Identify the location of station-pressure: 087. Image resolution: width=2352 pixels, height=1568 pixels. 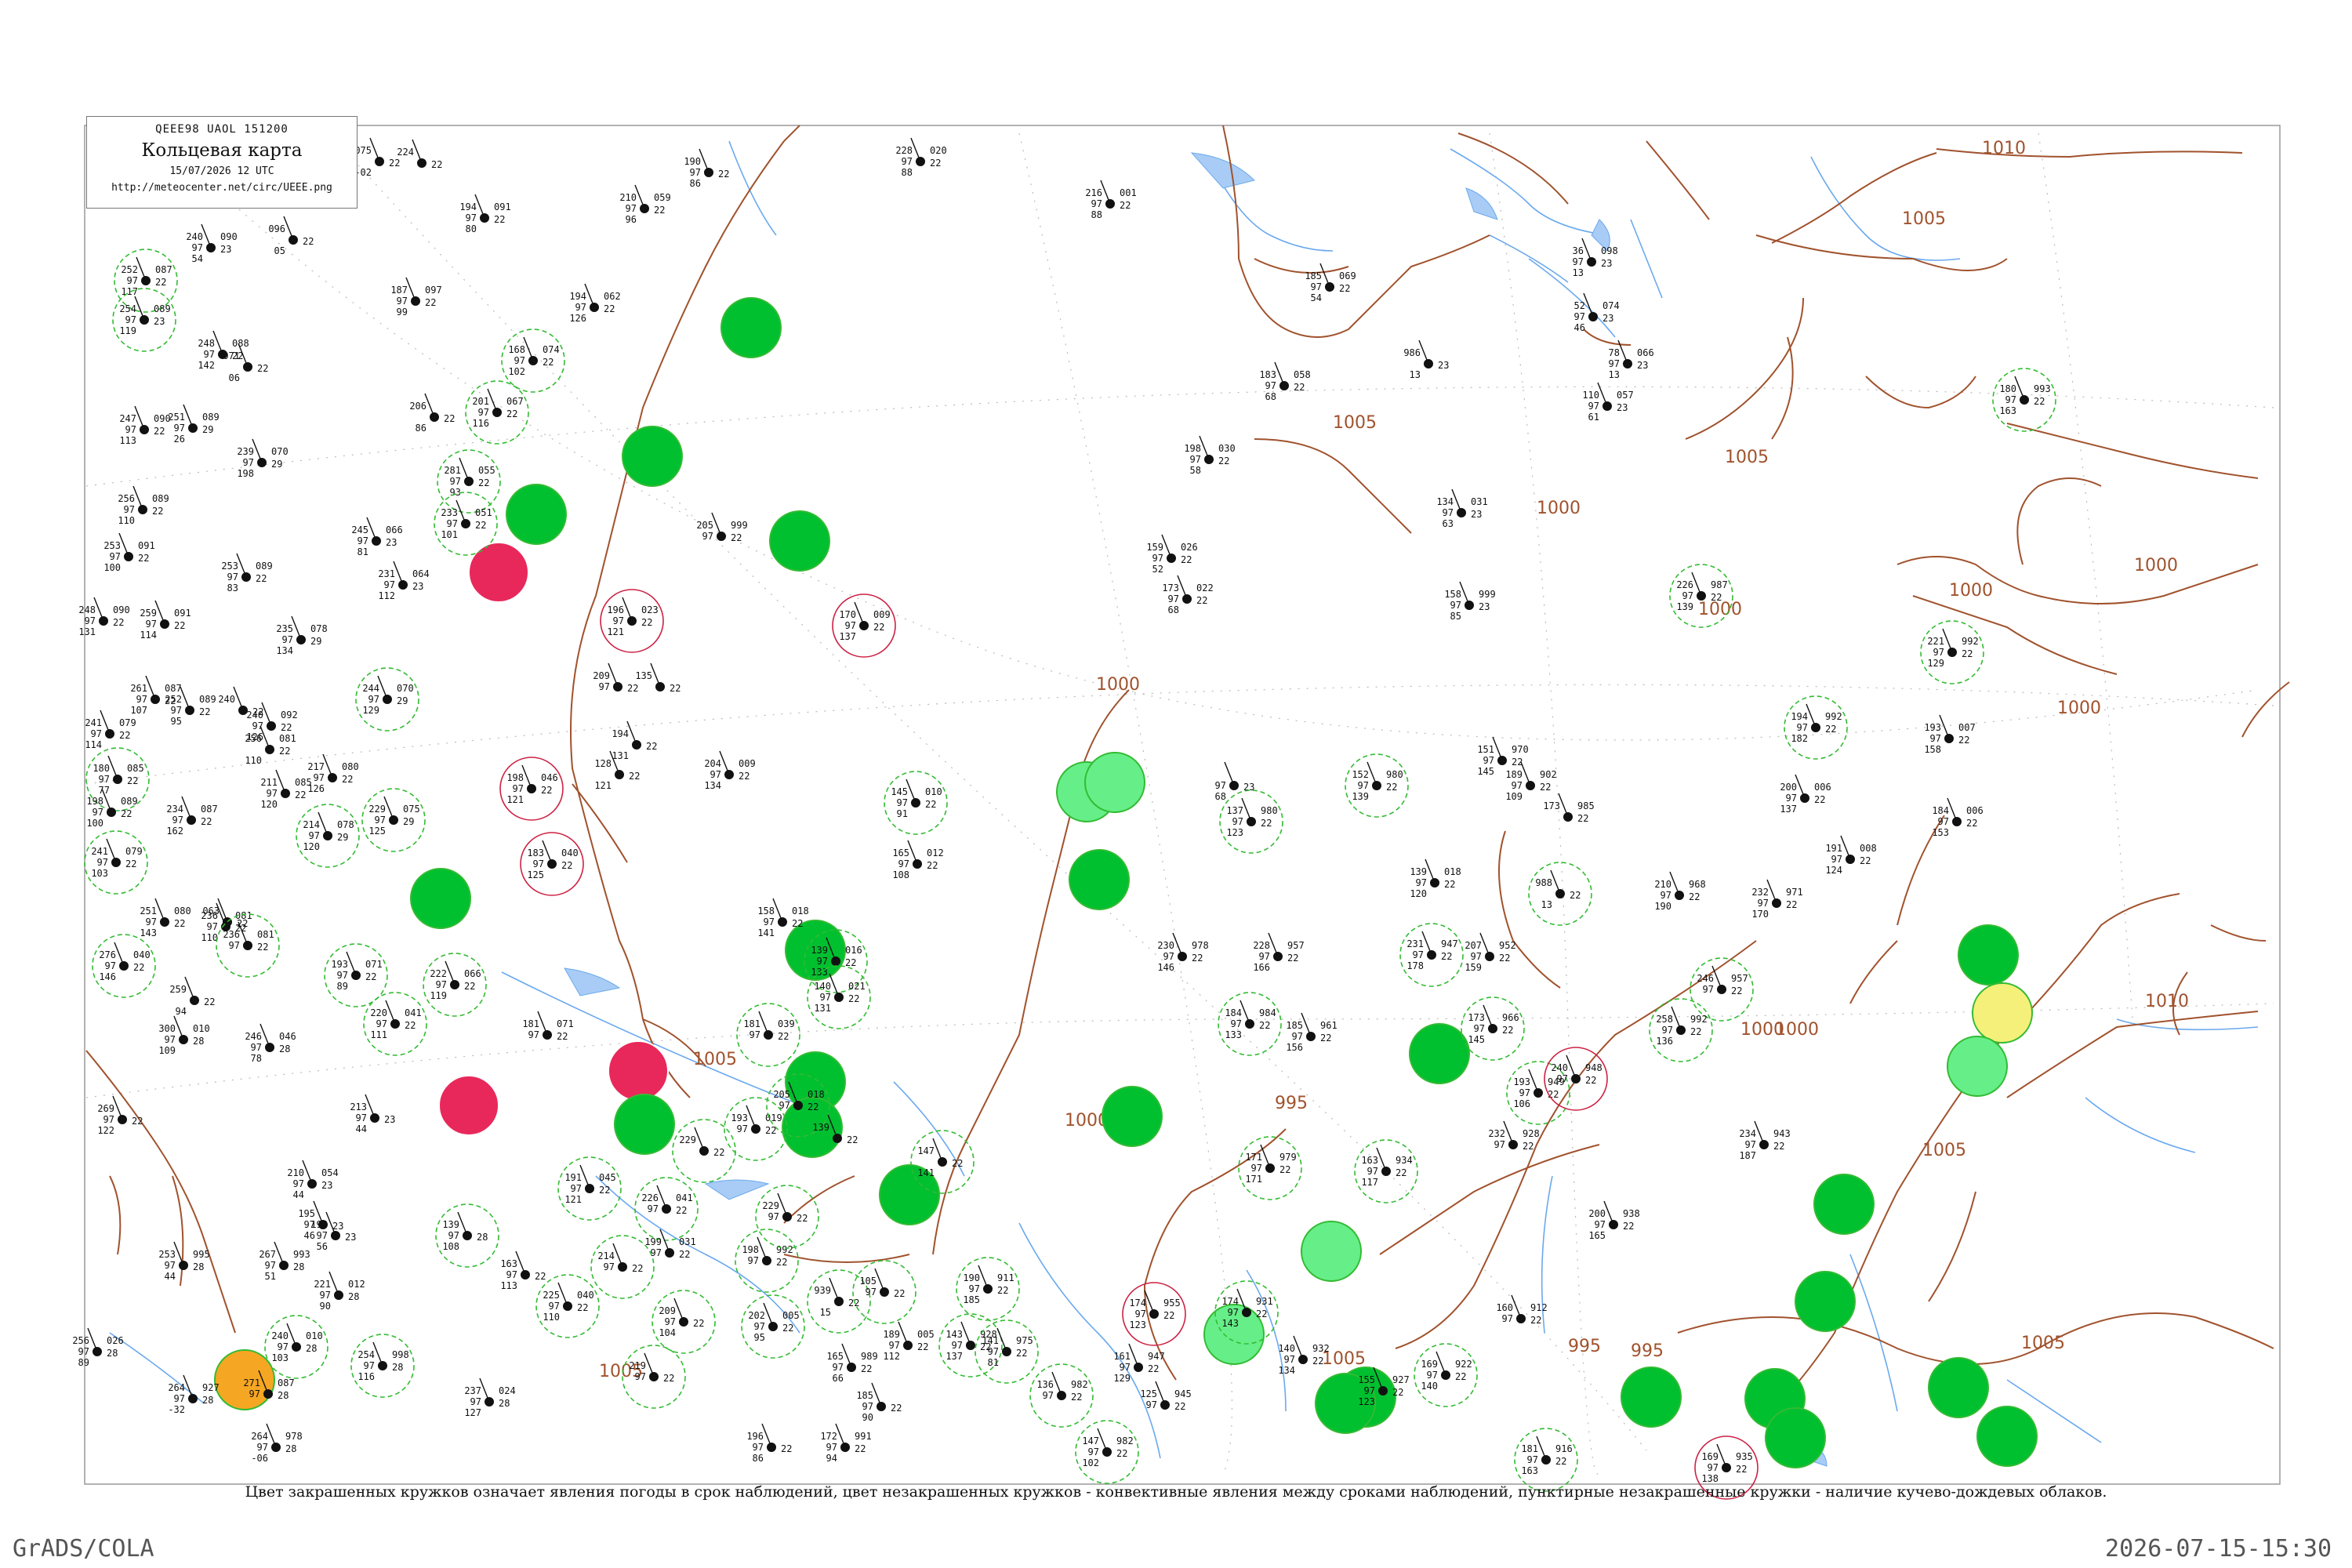
(163, 269).